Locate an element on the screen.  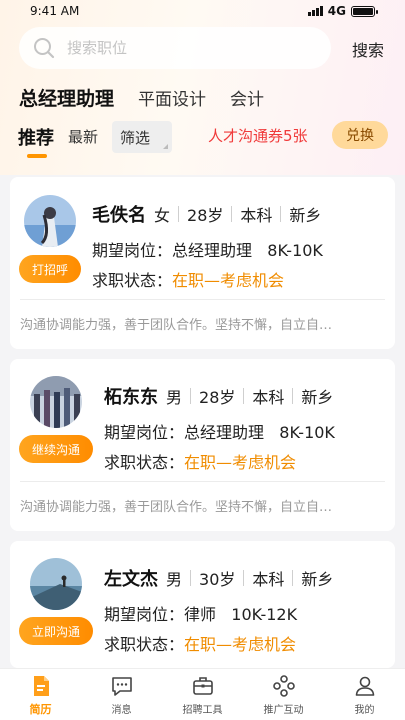
filter-corner-icon is located at coordinates (165, 146).